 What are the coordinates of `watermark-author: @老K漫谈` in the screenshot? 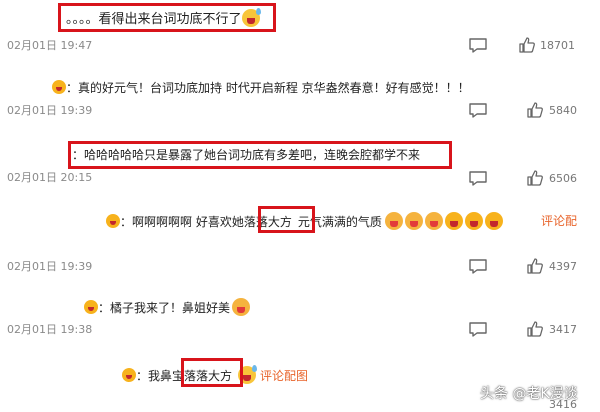 It's located at (545, 394).